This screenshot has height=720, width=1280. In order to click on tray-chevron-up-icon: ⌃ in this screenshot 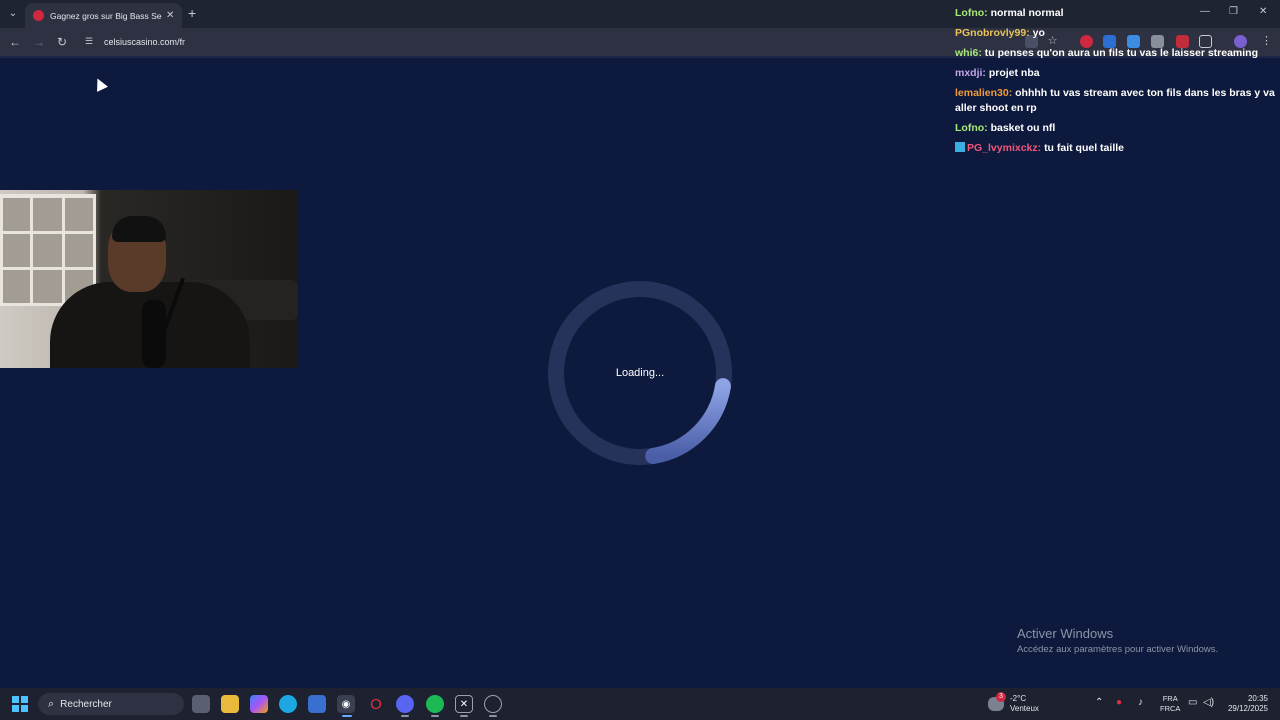, I will do `click(1099, 702)`.